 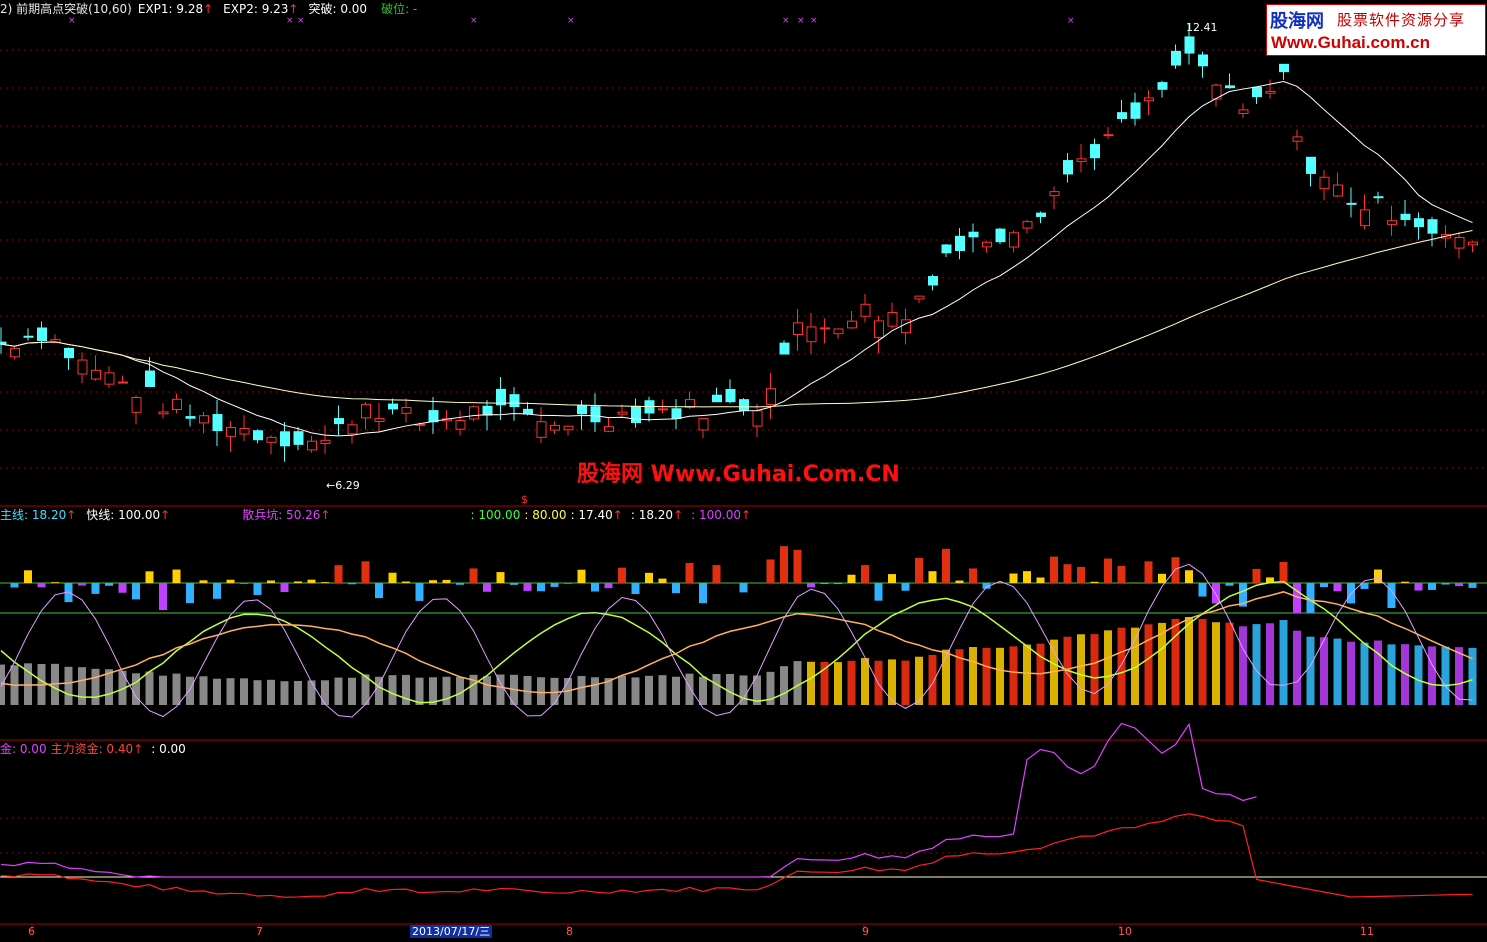 What do you see at coordinates (343, 485) in the screenshot?
I see `low-price-label: ←6.29` at bounding box center [343, 485].